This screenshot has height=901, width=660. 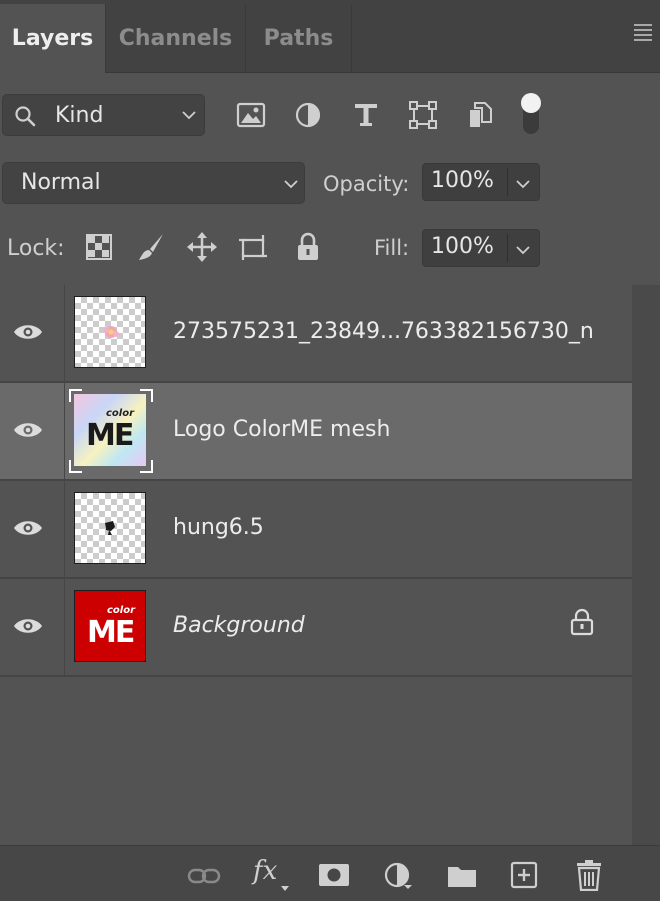 I want to click on opacity-label: Opacity:, so click(x=366, y=184).